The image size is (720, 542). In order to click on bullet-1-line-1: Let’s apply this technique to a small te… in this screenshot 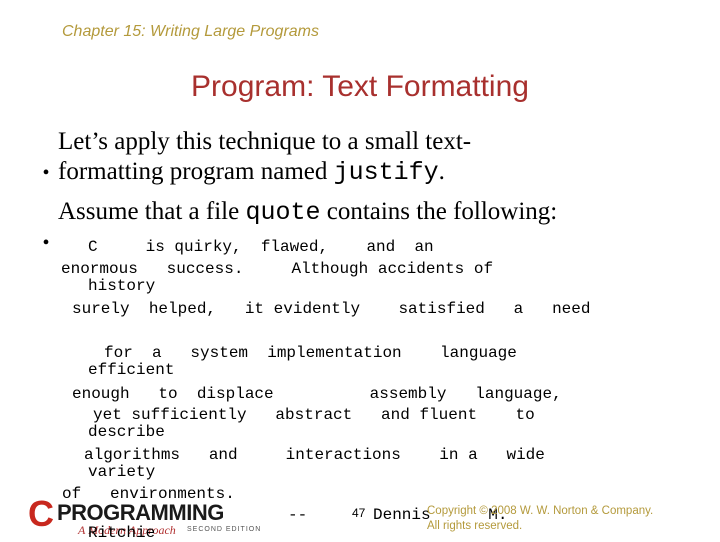, I will do `click(265, 141)`.